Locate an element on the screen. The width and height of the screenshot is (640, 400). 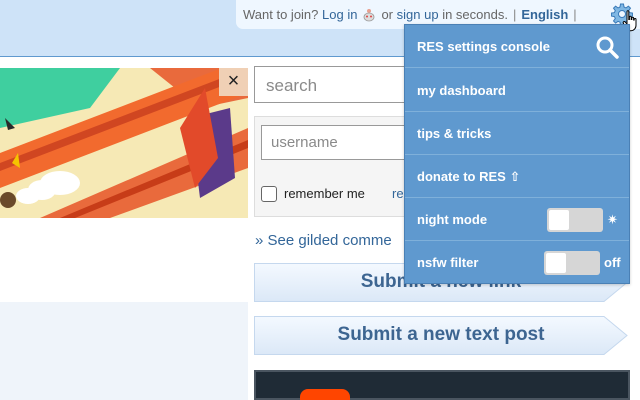
or-text: or is located at coordinates (387, 14).